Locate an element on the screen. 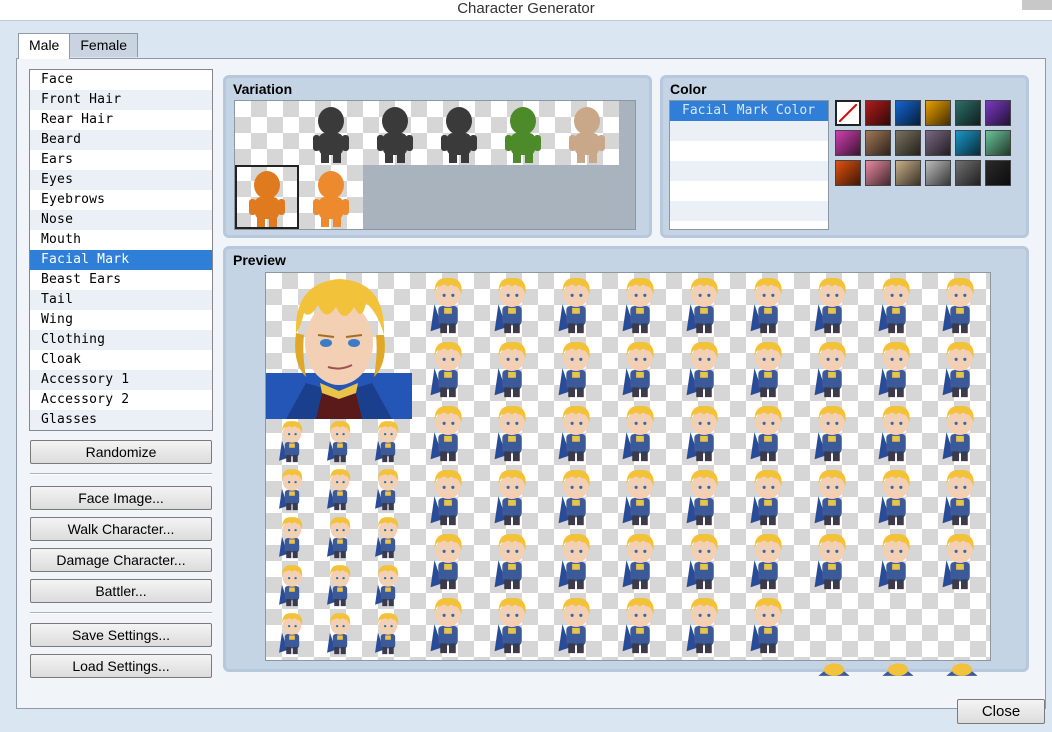 The height and width of the screenshot is (732, 1052). color-title: Color is located at coordinates (688, 89).